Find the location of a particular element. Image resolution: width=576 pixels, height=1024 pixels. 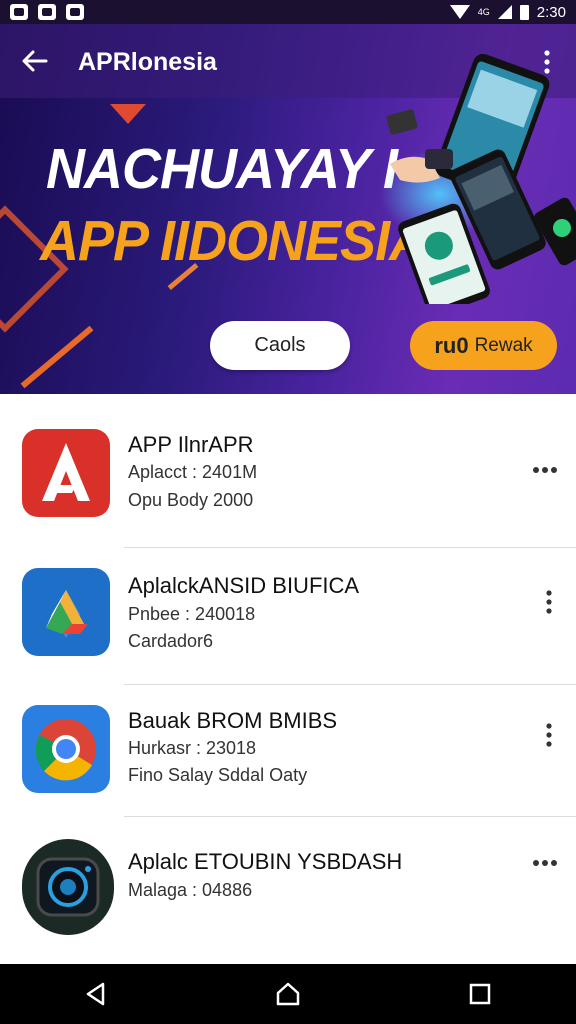

rewak-button: ru0 Rewak is located at coordinates (483, 345).